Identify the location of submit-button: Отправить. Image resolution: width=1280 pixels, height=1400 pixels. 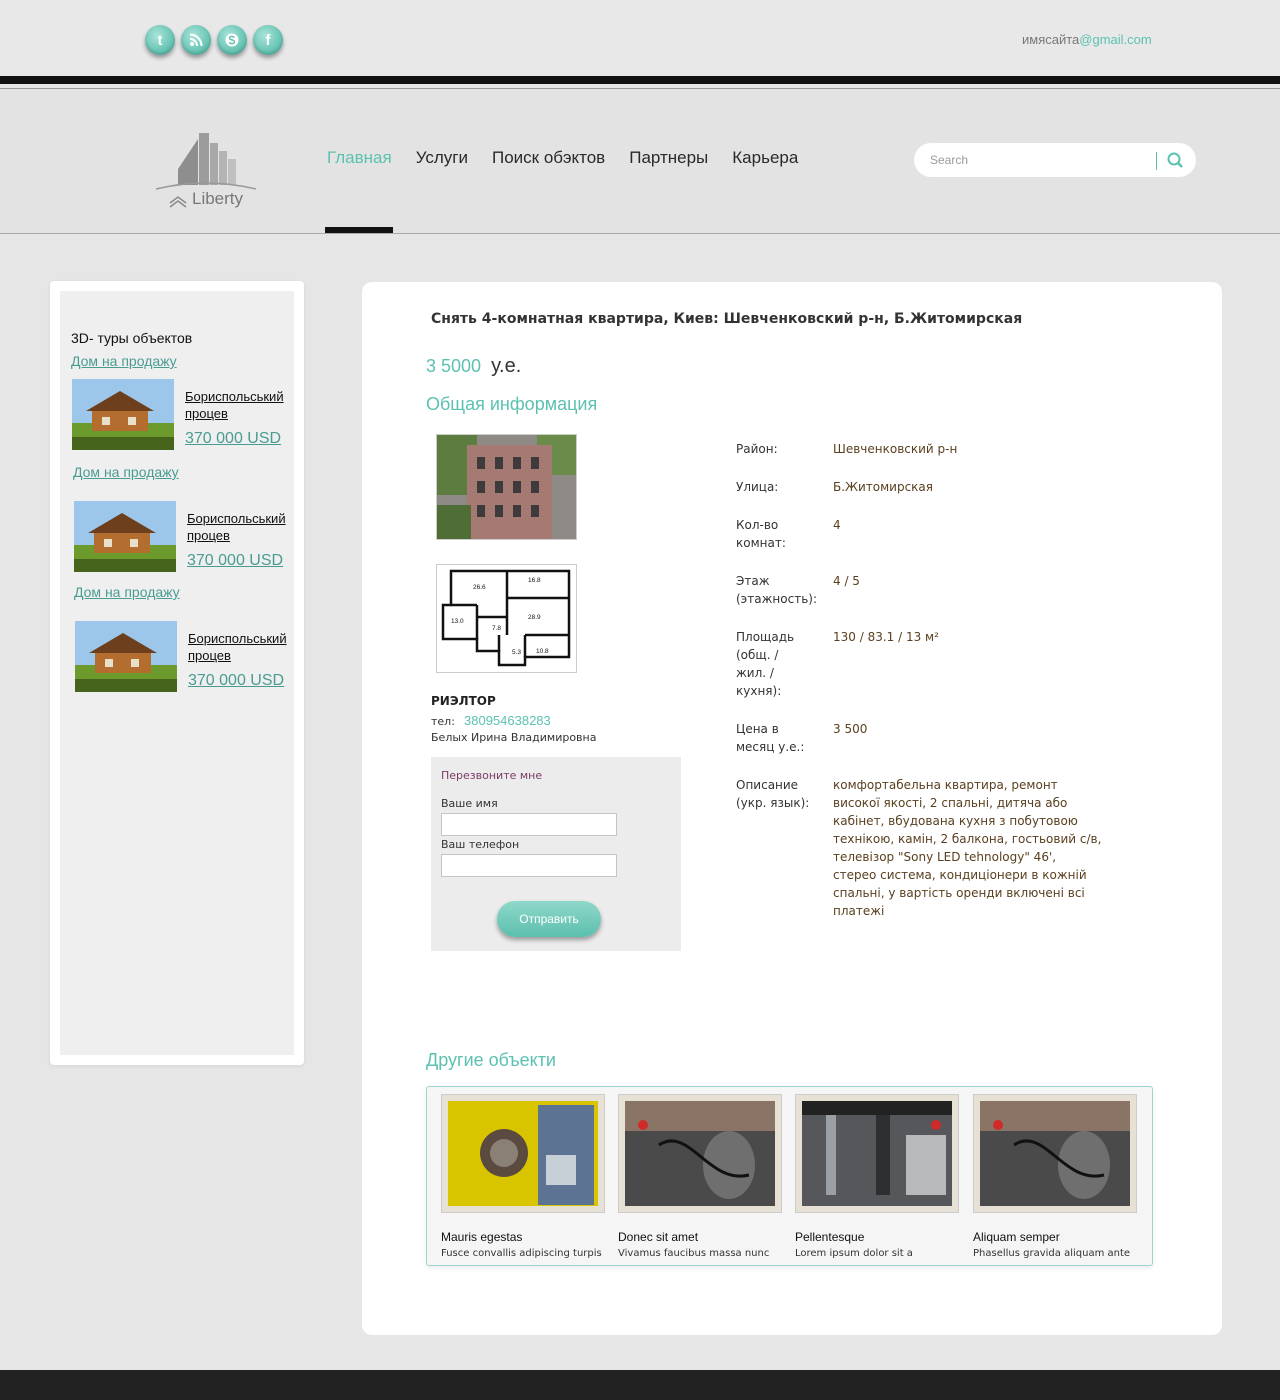
(549, 919).